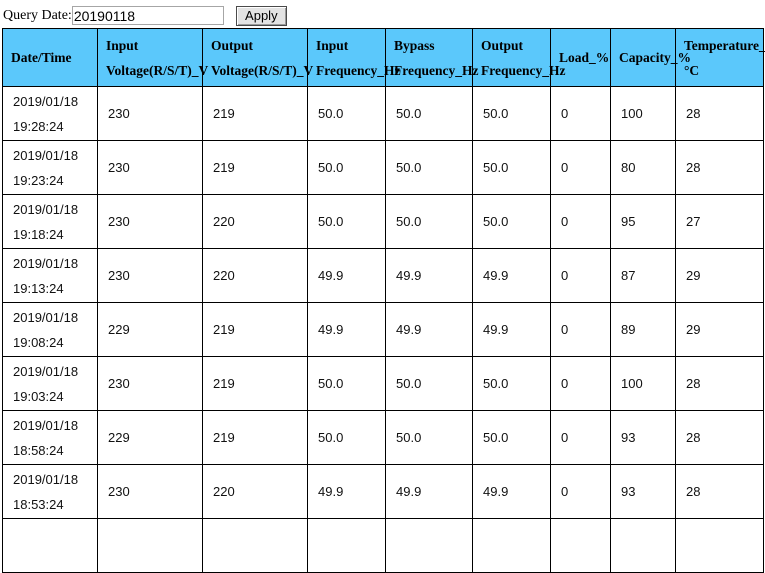 The height and width of the screenshot is (573, 765). Describe the element at coordinates (643, 221) in the screenshot. I see `cell-capacity: 95` at that location.